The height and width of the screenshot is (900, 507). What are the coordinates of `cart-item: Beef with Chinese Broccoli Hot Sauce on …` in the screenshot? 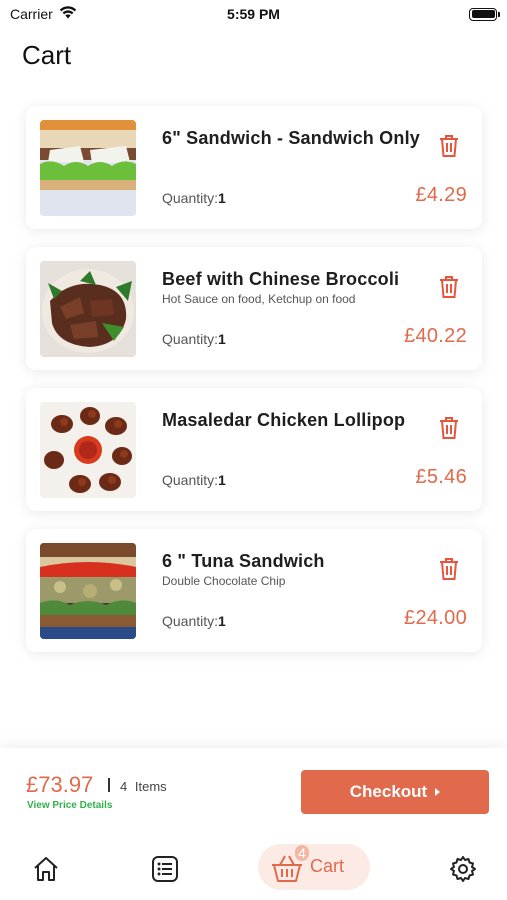 It's located at (254, 308).